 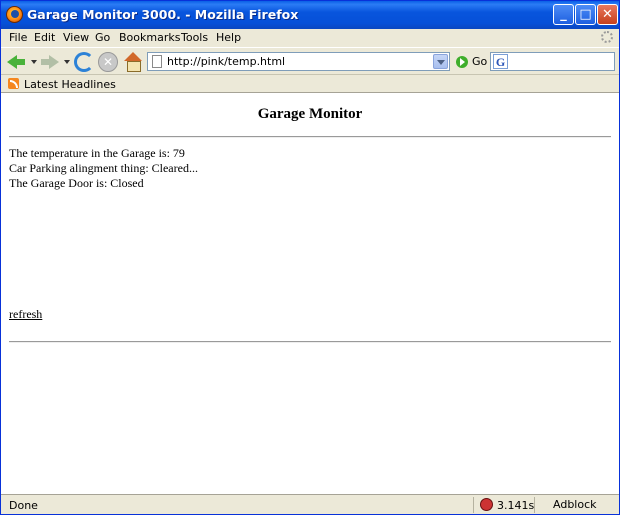 What do you see at coordinates (44, 37) in the screenshot?
I see `menu-edit: Edit` at bounding box center [44, 37].